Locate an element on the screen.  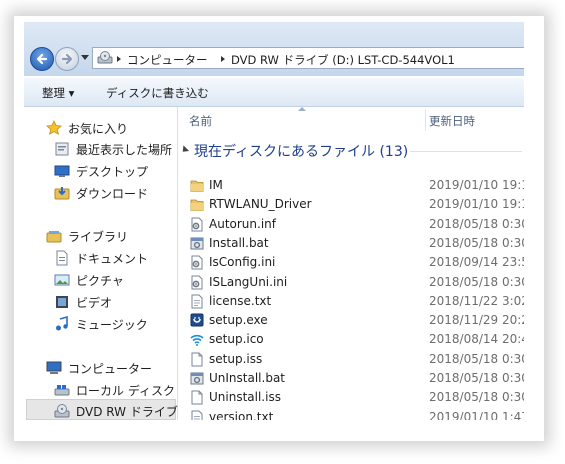
downloads-folder-icon is located at coordinates (62, 193).